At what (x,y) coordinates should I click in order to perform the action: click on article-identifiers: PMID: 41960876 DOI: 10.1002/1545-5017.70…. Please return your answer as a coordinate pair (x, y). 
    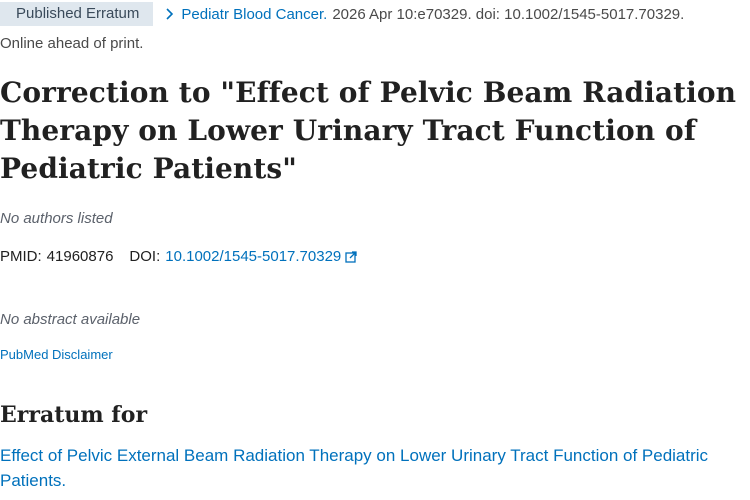
    Looking at the image, I should click on (178, 256).